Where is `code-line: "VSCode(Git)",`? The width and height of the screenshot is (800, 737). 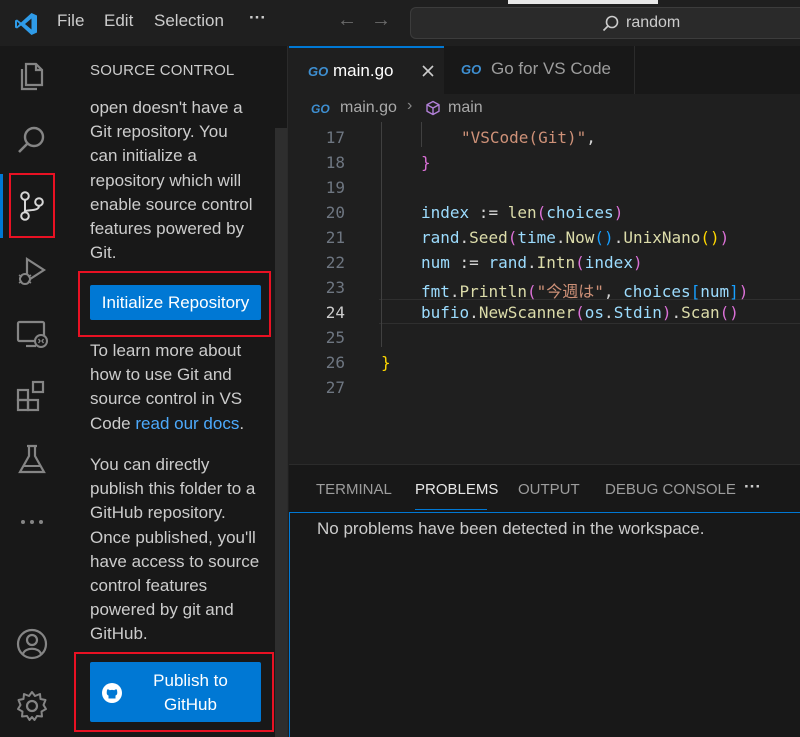
code-line: "VSCode(Git)", is located at coordinates (528, 137).